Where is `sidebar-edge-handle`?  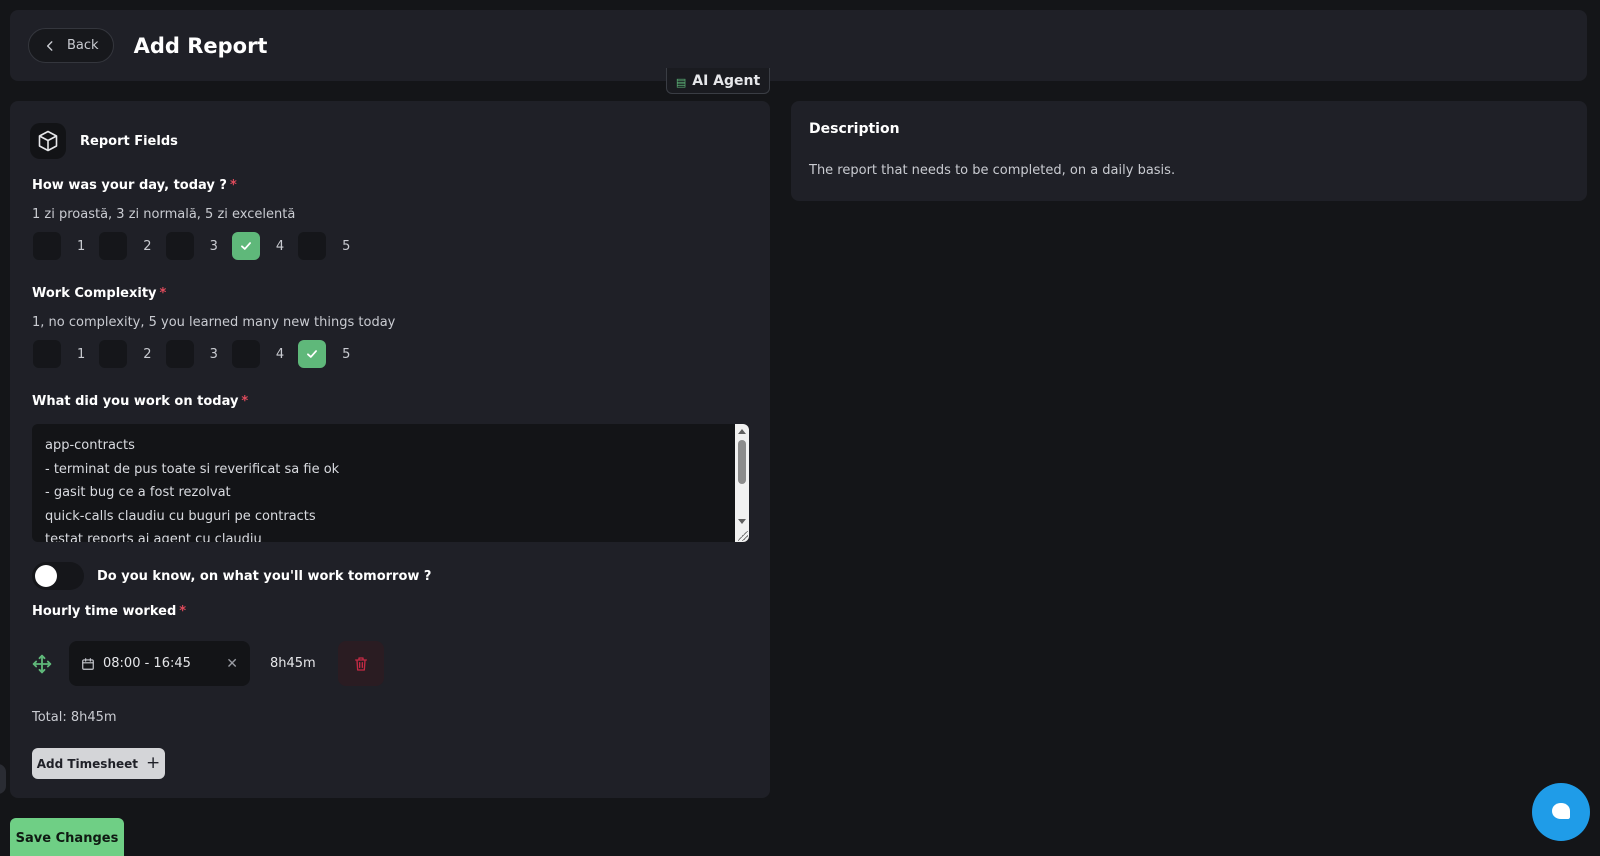 sidebar-edge-handle is located at coordinates (3, 779).